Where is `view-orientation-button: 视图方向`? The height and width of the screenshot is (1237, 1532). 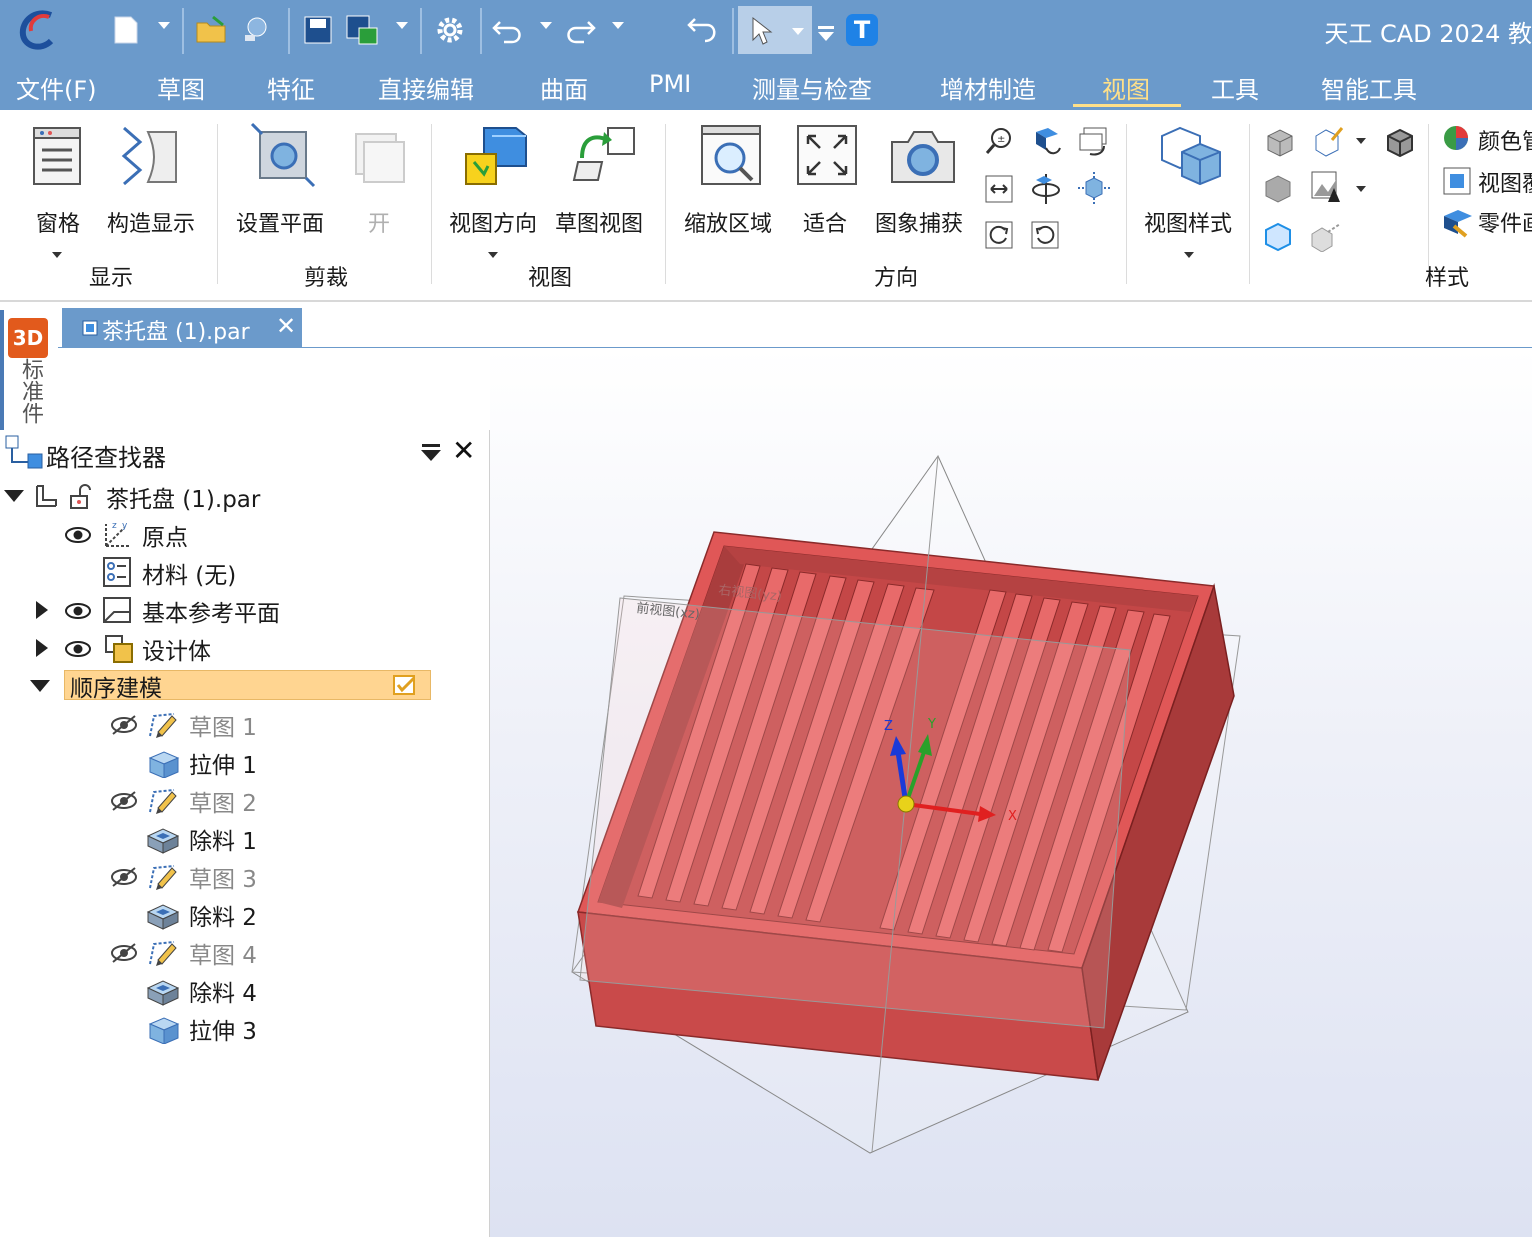
view-orientation-button: 视图方向 is located at coordinates (493, 222).